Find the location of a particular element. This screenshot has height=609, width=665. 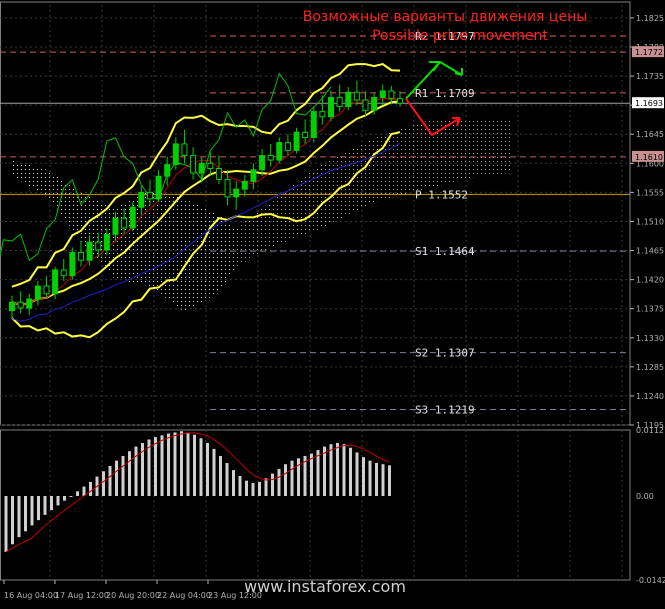

price-badge-label: 1.1610 is located at coordinates (649, 157).